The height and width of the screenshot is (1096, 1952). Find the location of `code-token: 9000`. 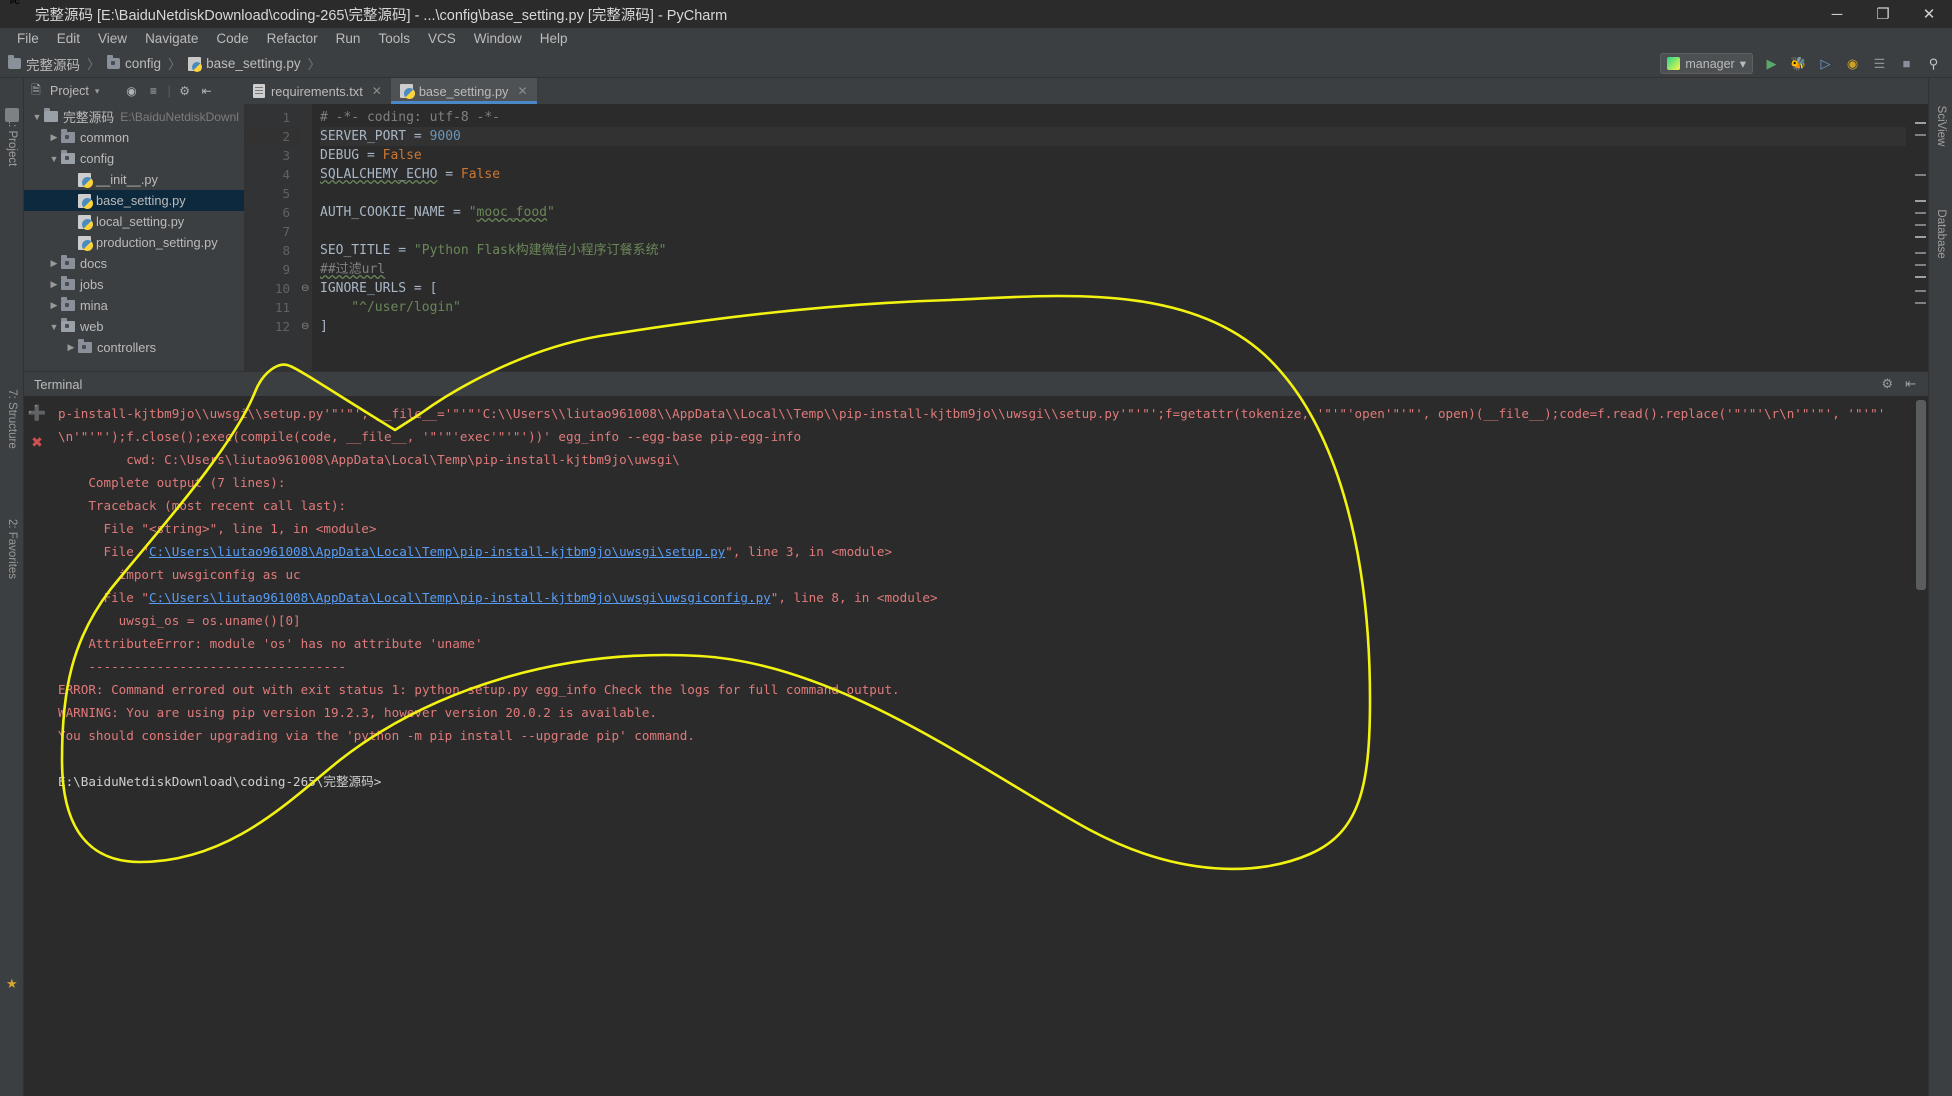

code-token: 9000 is located at coordinates (445, 136).